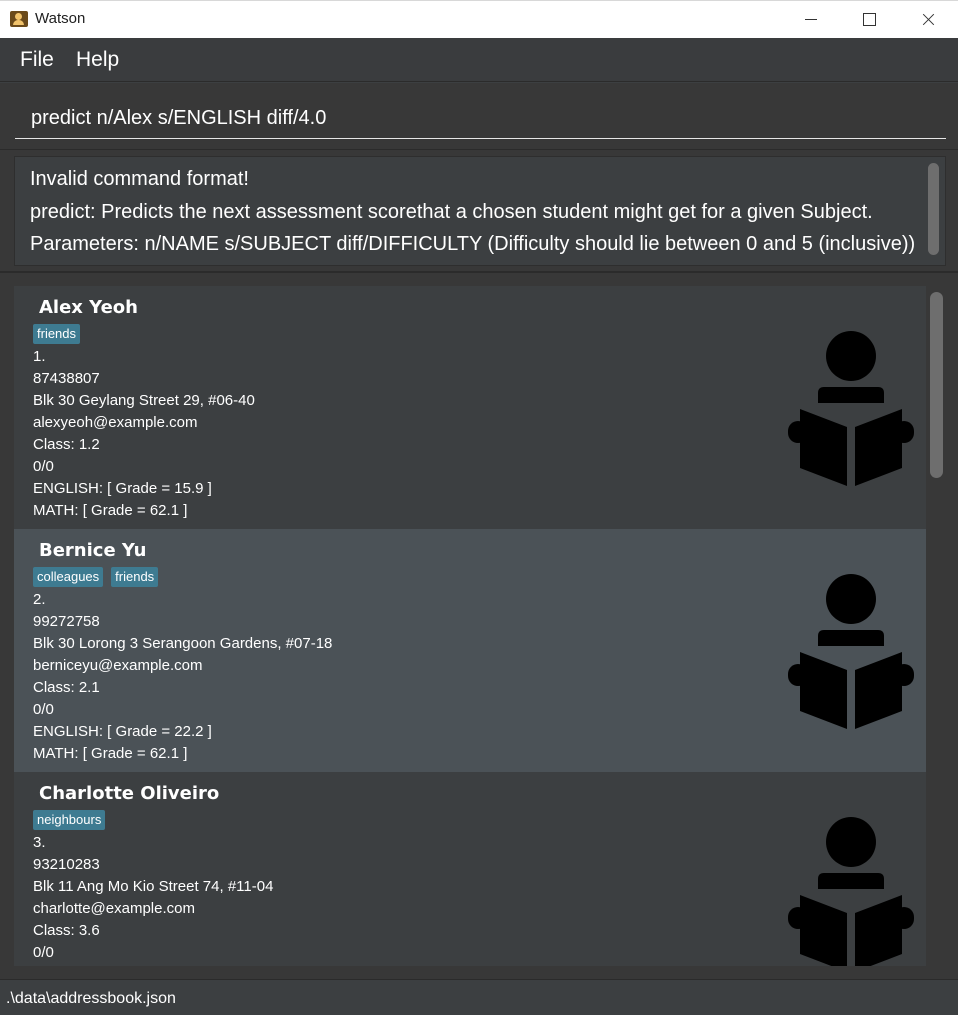 This screenshot has height=1015, width=958. What do you see at coordinates (936, 385) in the screenshot?
I see `student-list-scrollbar` at bounding box center [936, 385].